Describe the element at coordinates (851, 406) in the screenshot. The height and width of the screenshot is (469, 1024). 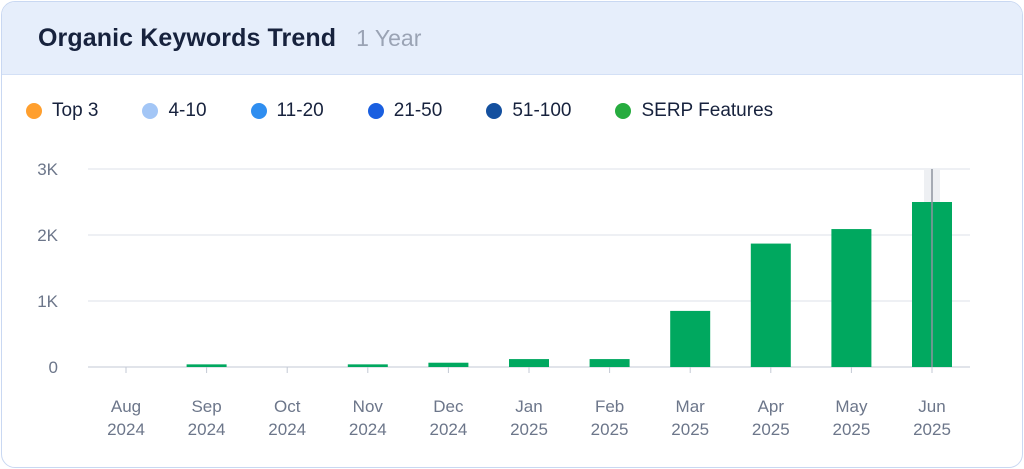
I see `x-tick-label-month: May` at that location.